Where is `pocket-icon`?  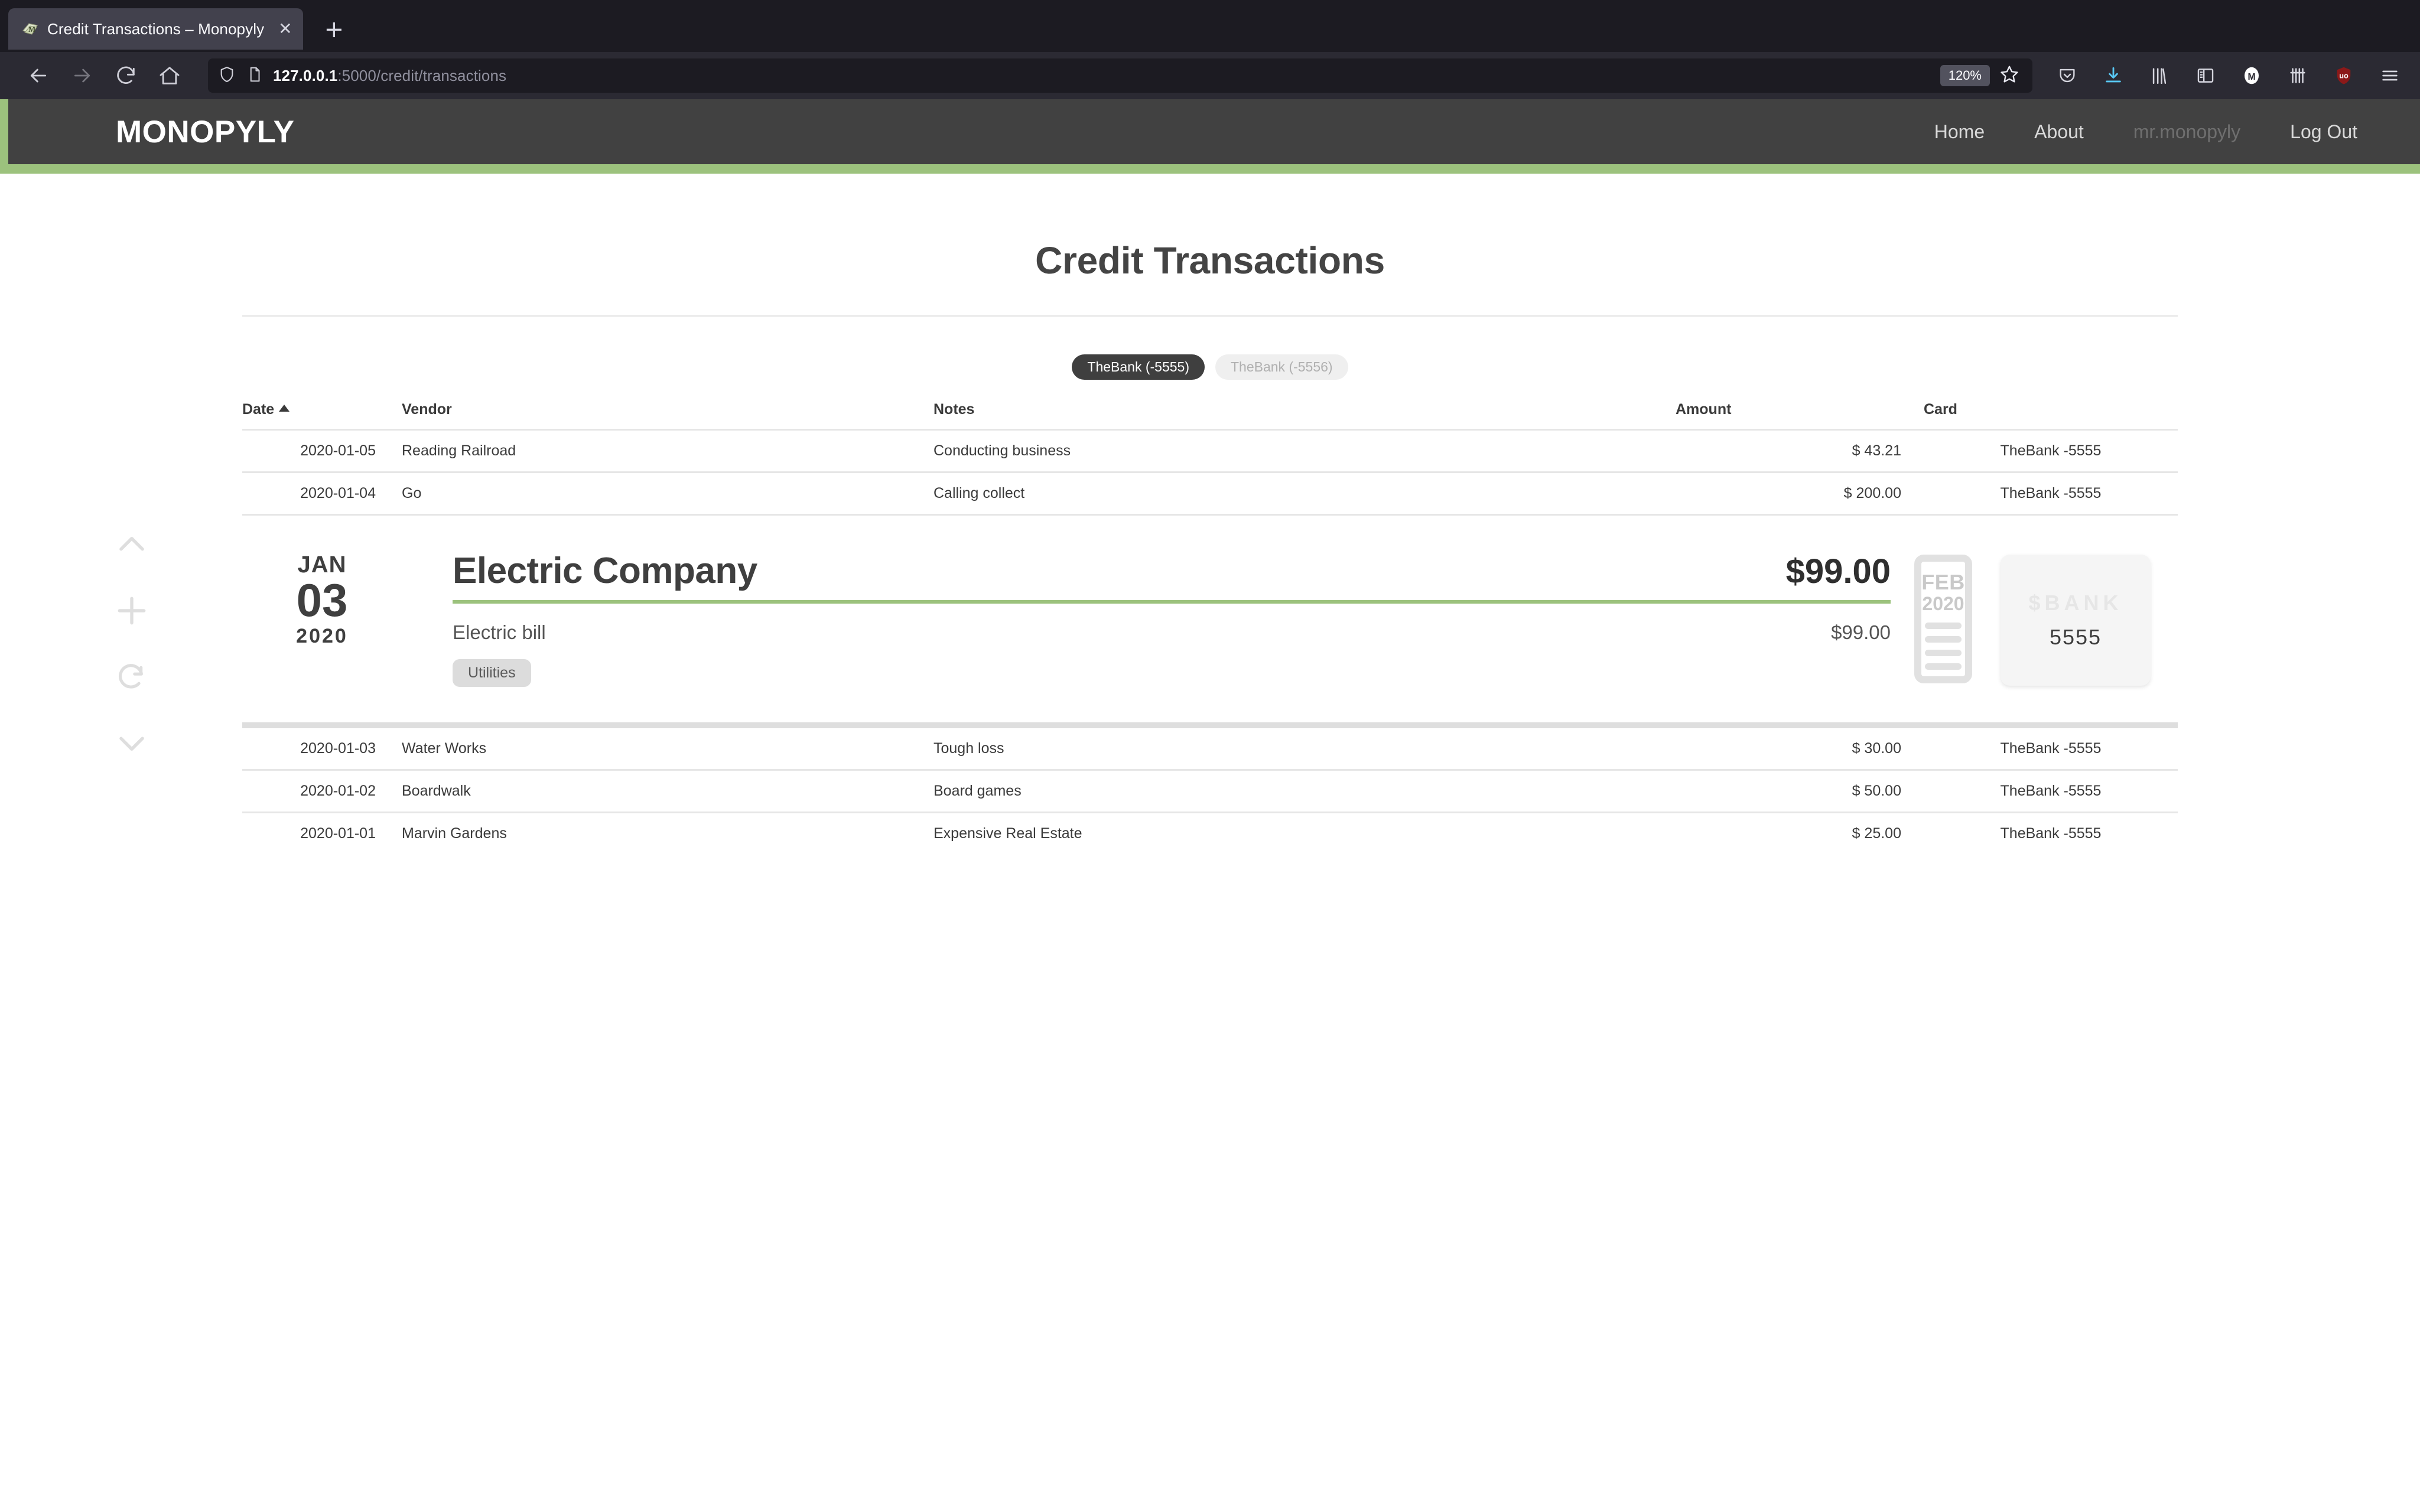
pocket-icon is located at coordinates (2067, 75).